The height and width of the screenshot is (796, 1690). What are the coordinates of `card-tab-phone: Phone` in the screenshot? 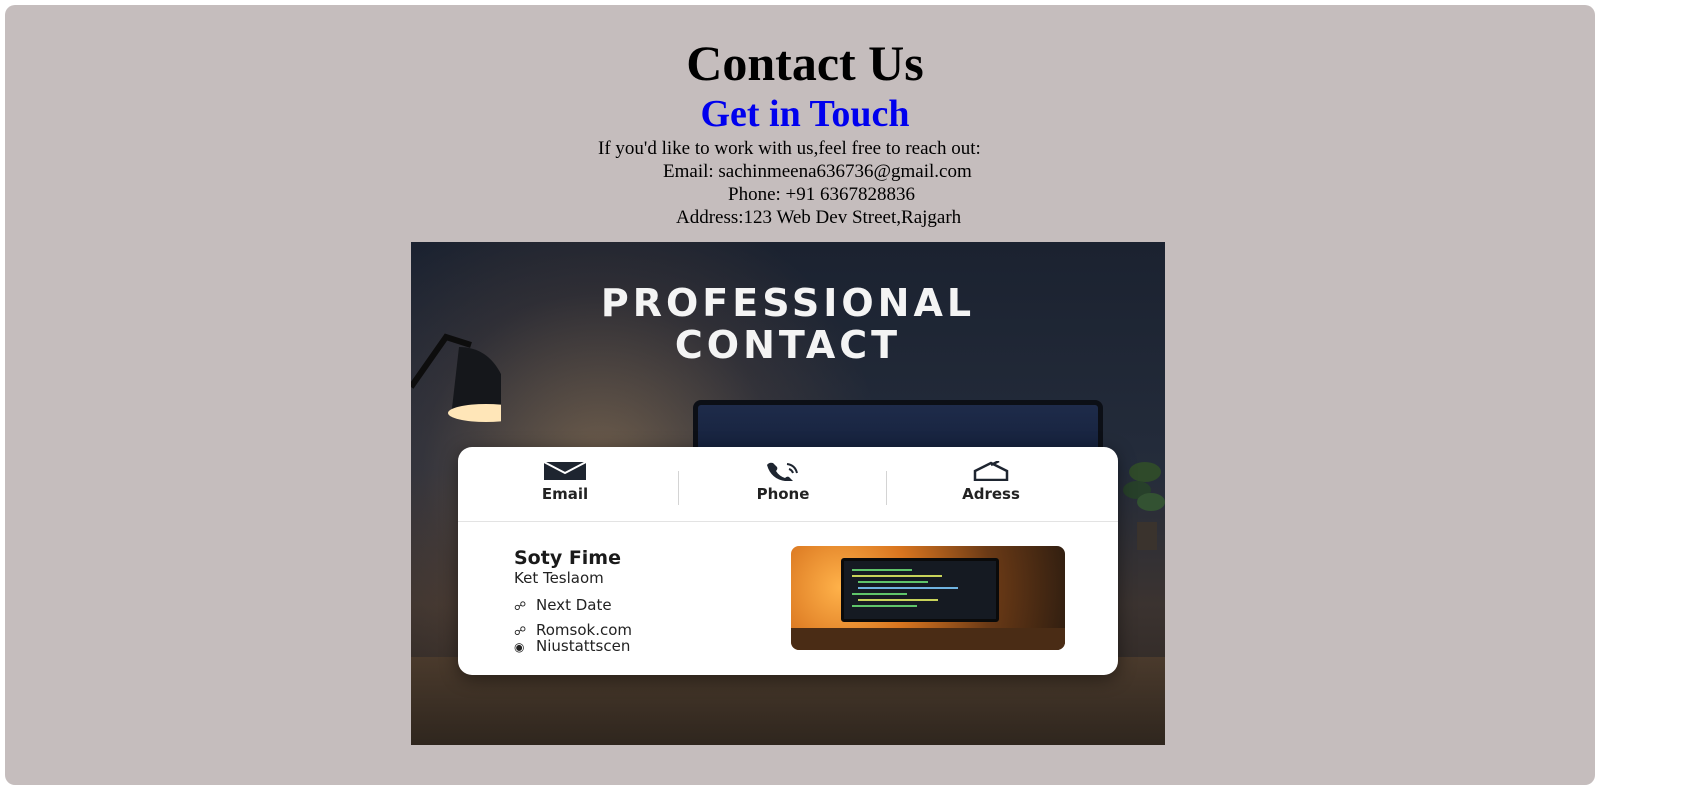 It's located at (783, 482).